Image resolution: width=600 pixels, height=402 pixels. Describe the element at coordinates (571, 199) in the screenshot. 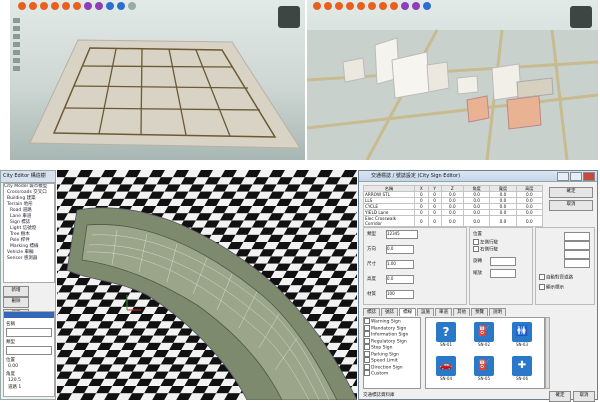

I see `side-buttons: 確定 取消` at that location.